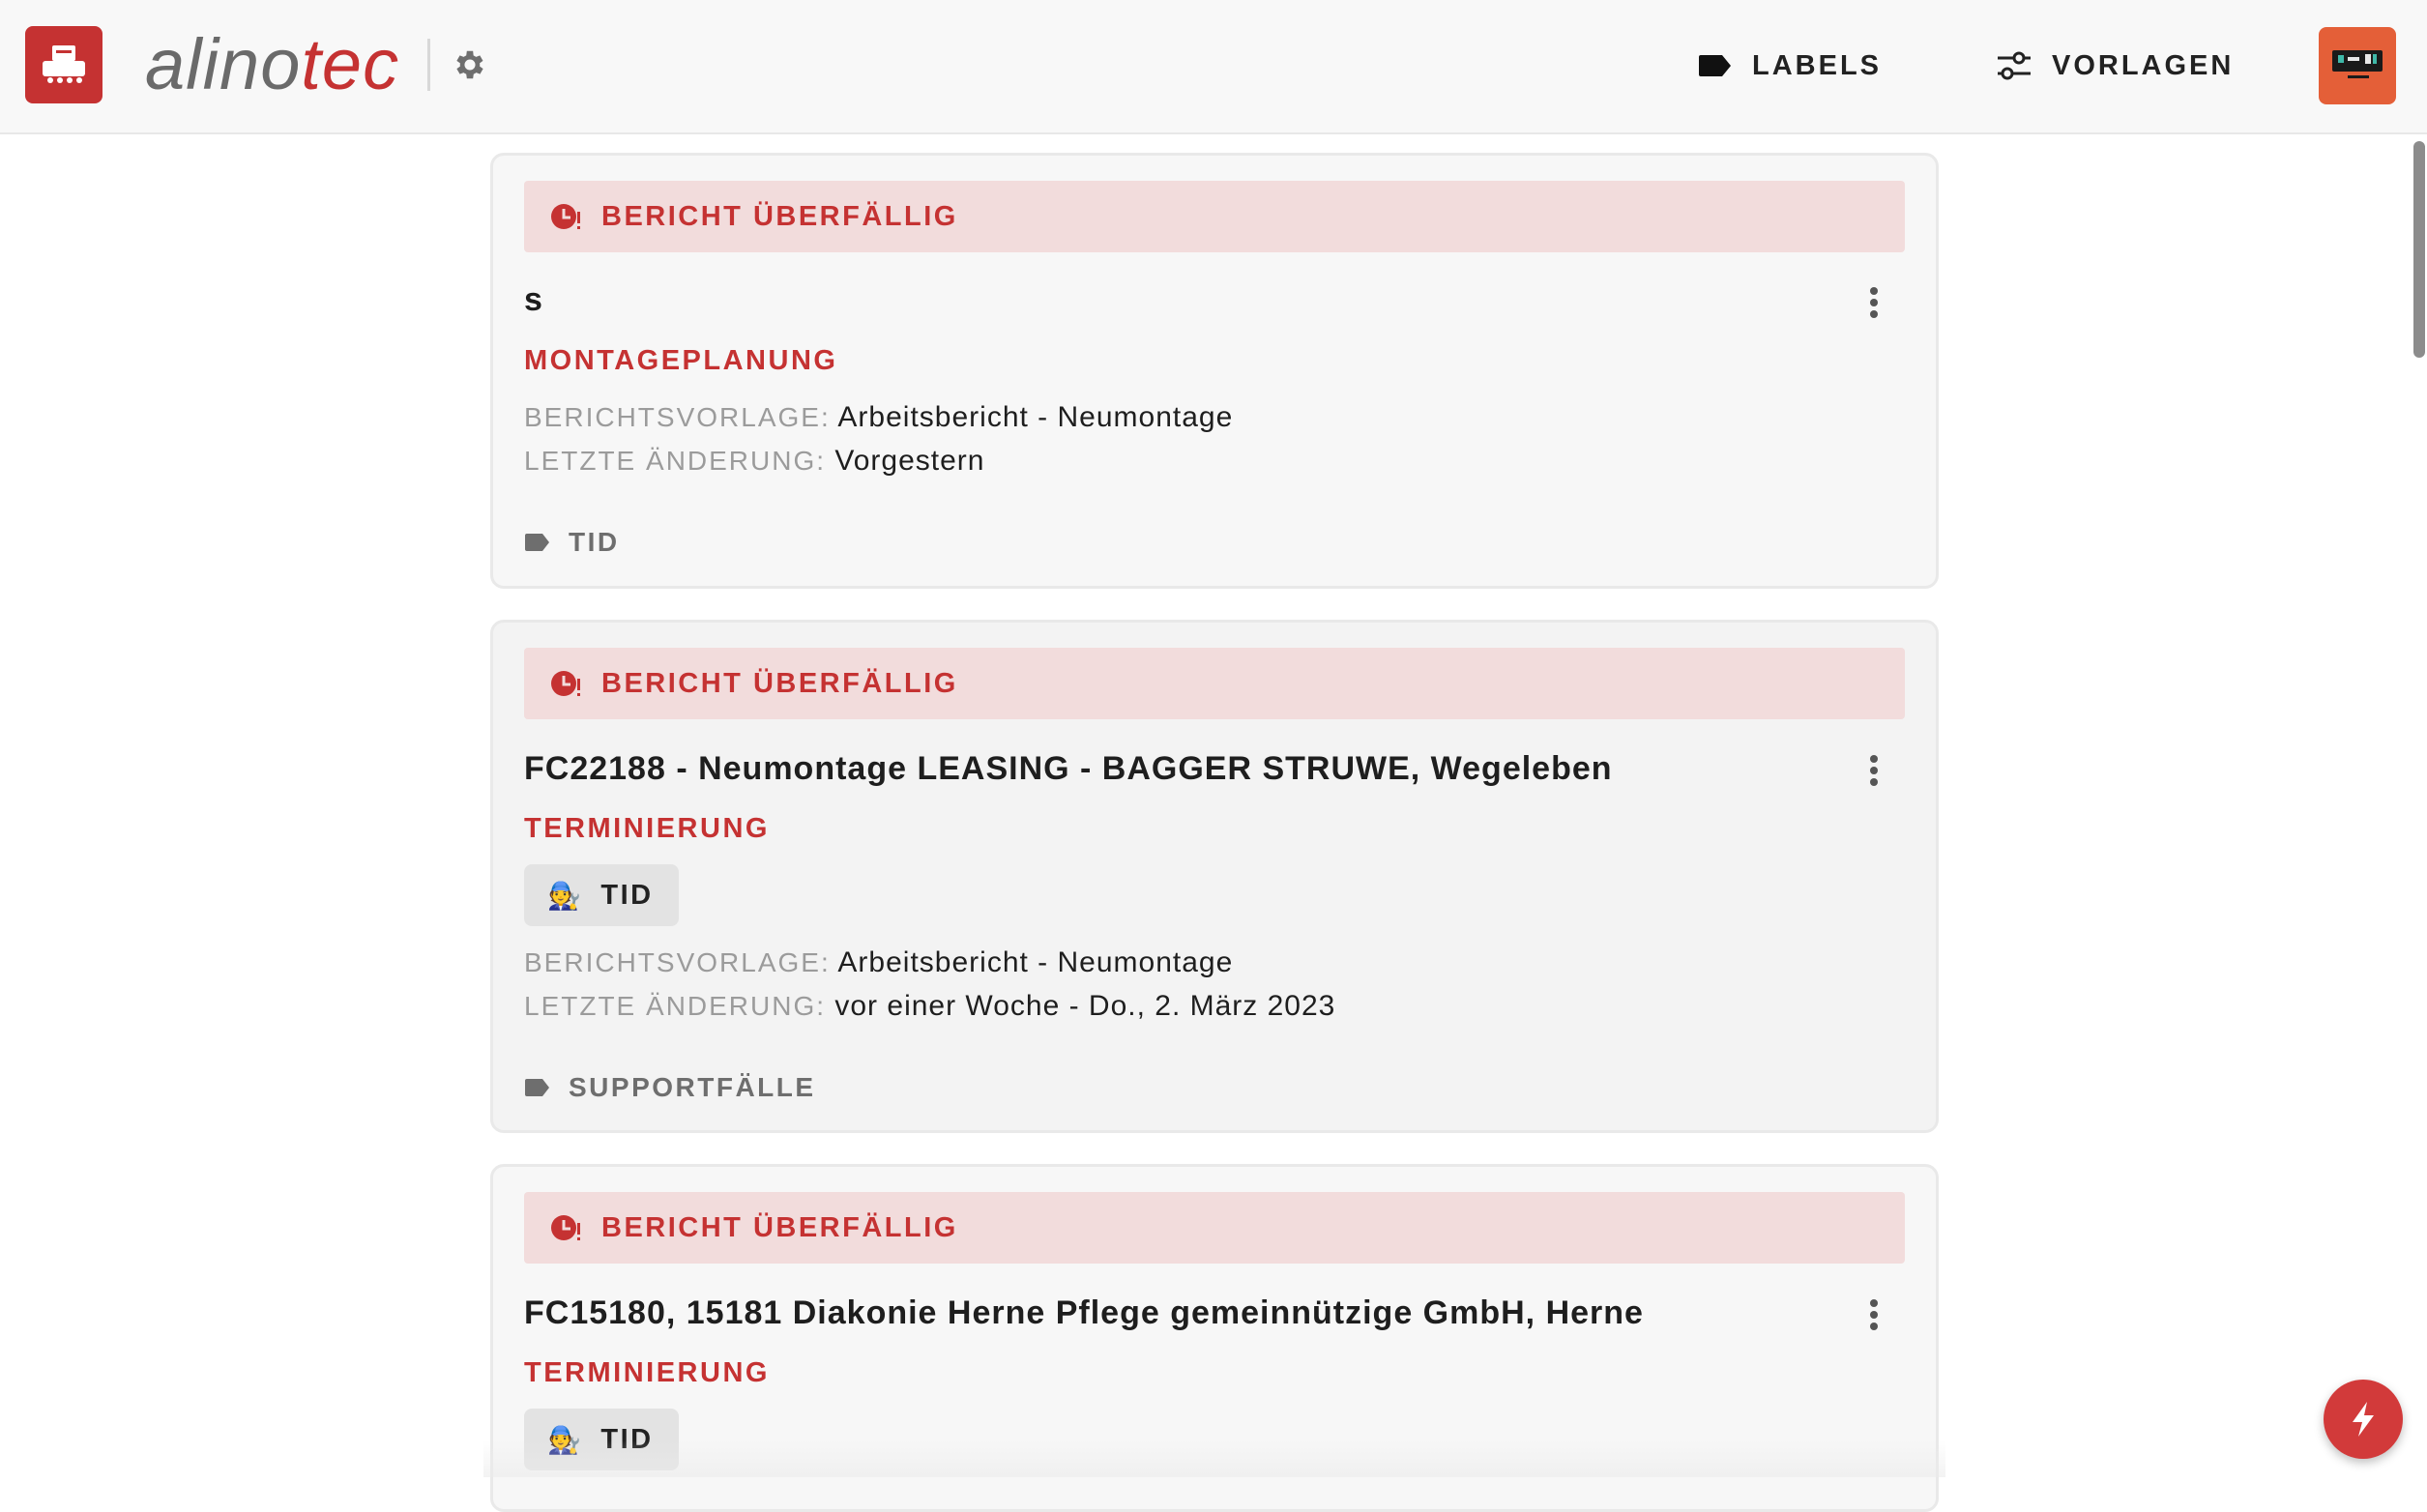  I want to click on lightning-icon, so click(2364, 1419).